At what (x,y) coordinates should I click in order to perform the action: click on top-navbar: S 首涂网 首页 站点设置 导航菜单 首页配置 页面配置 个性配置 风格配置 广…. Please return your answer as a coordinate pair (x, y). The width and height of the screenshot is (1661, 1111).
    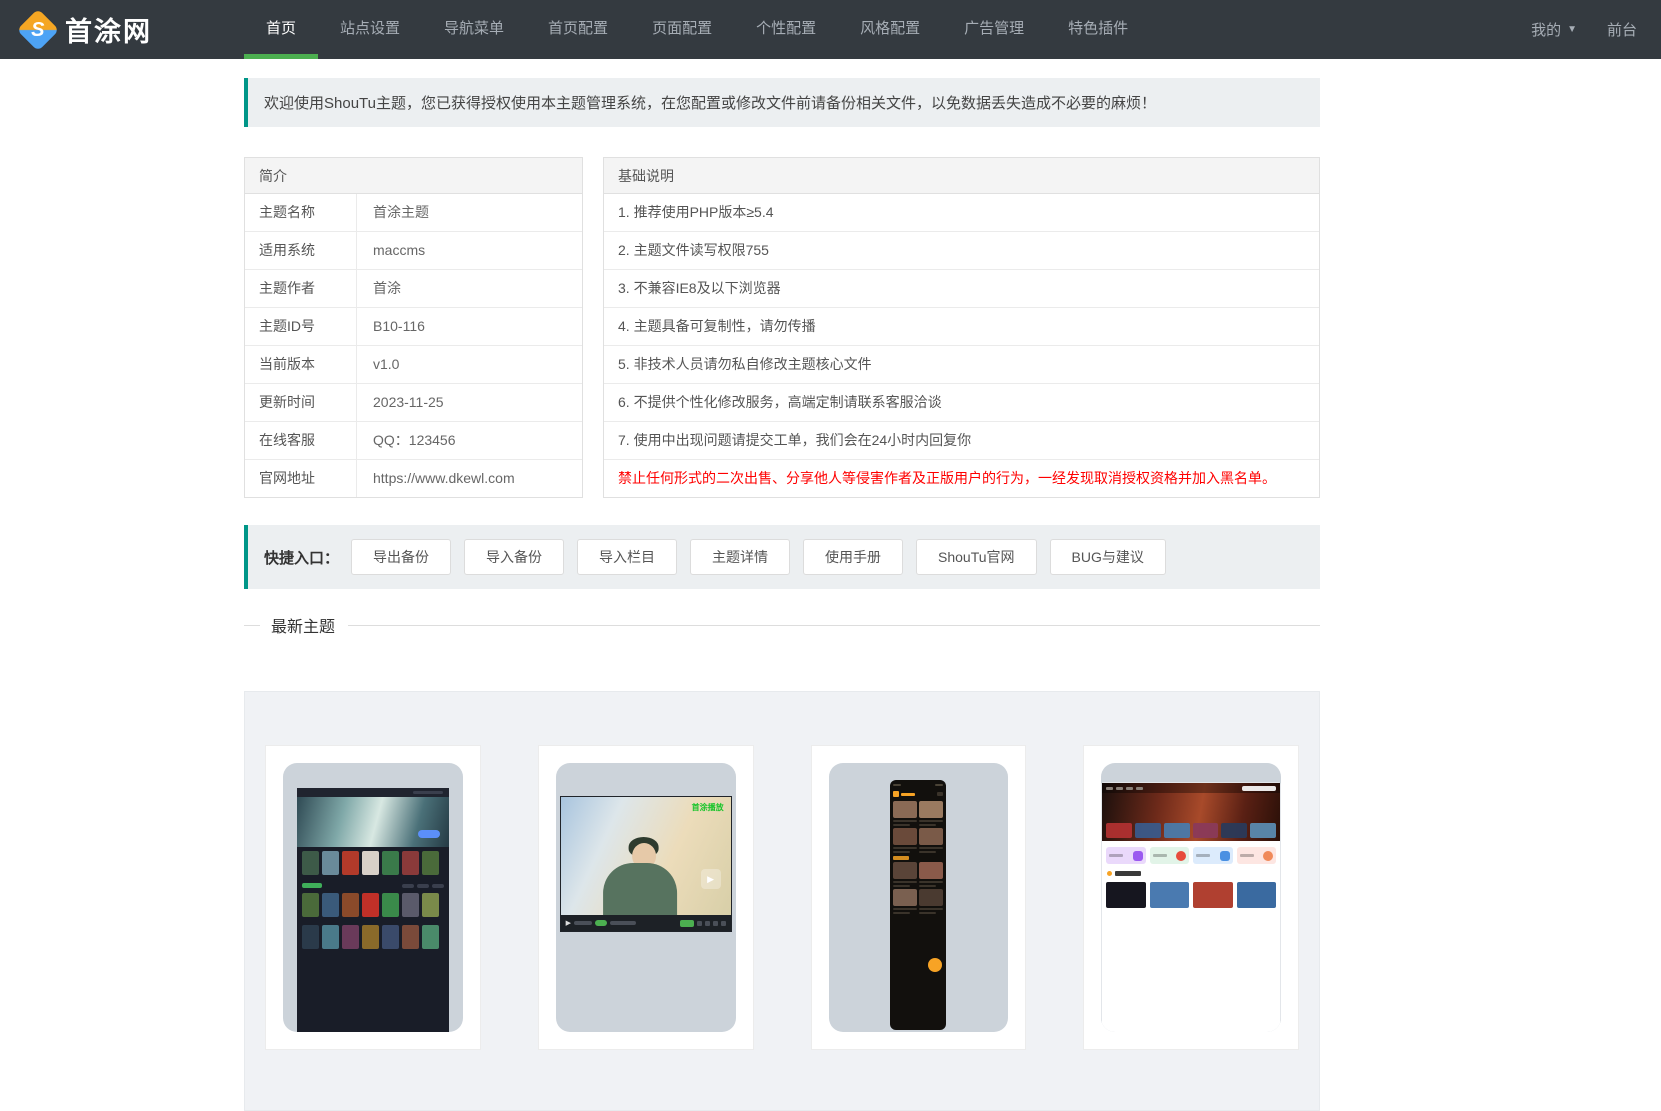
    Looking at the image, I should click on (830, 29).